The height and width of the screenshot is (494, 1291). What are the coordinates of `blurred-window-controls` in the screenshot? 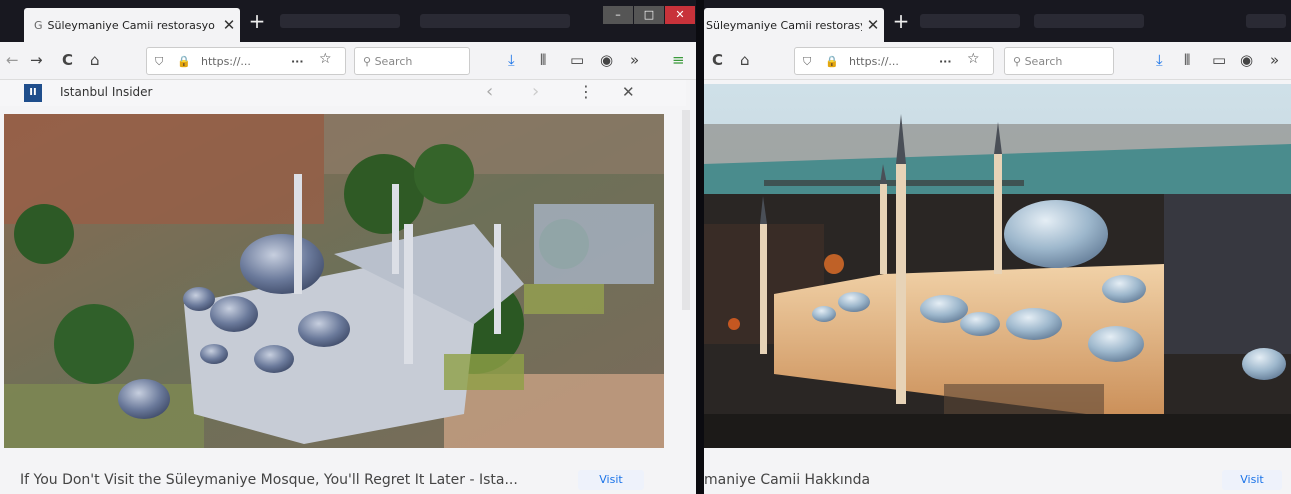 It's located at (1266, 21).